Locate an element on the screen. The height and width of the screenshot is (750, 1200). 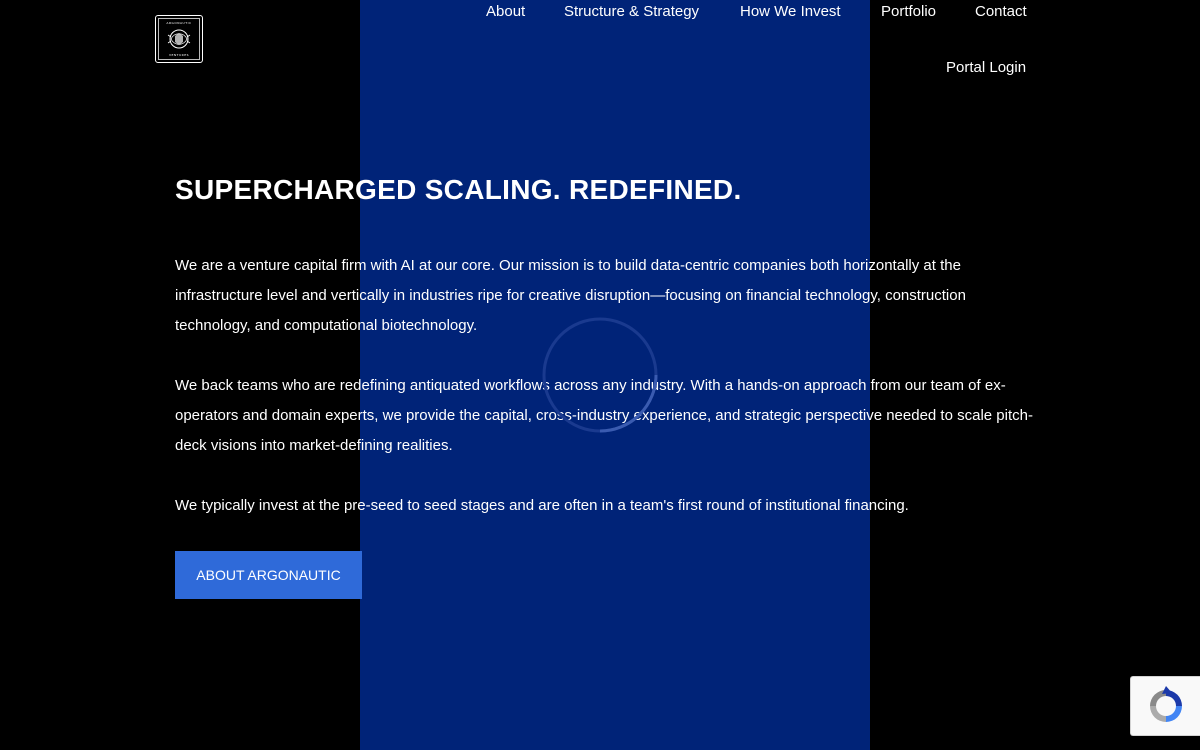
recaptcha-badge is located at coordinates (1165, 706).